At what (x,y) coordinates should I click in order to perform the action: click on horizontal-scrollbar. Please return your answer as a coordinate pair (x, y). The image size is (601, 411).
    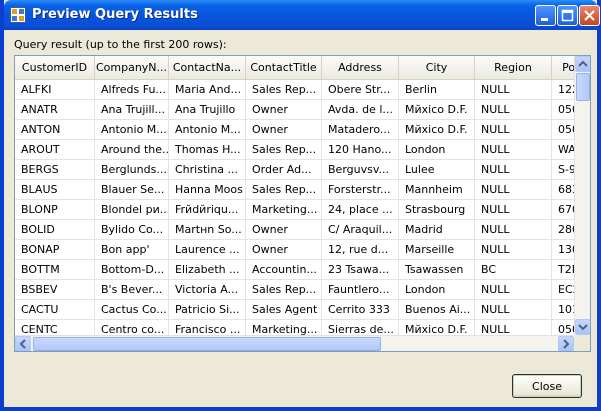
    Looking at the image, I should click on (294, 343).